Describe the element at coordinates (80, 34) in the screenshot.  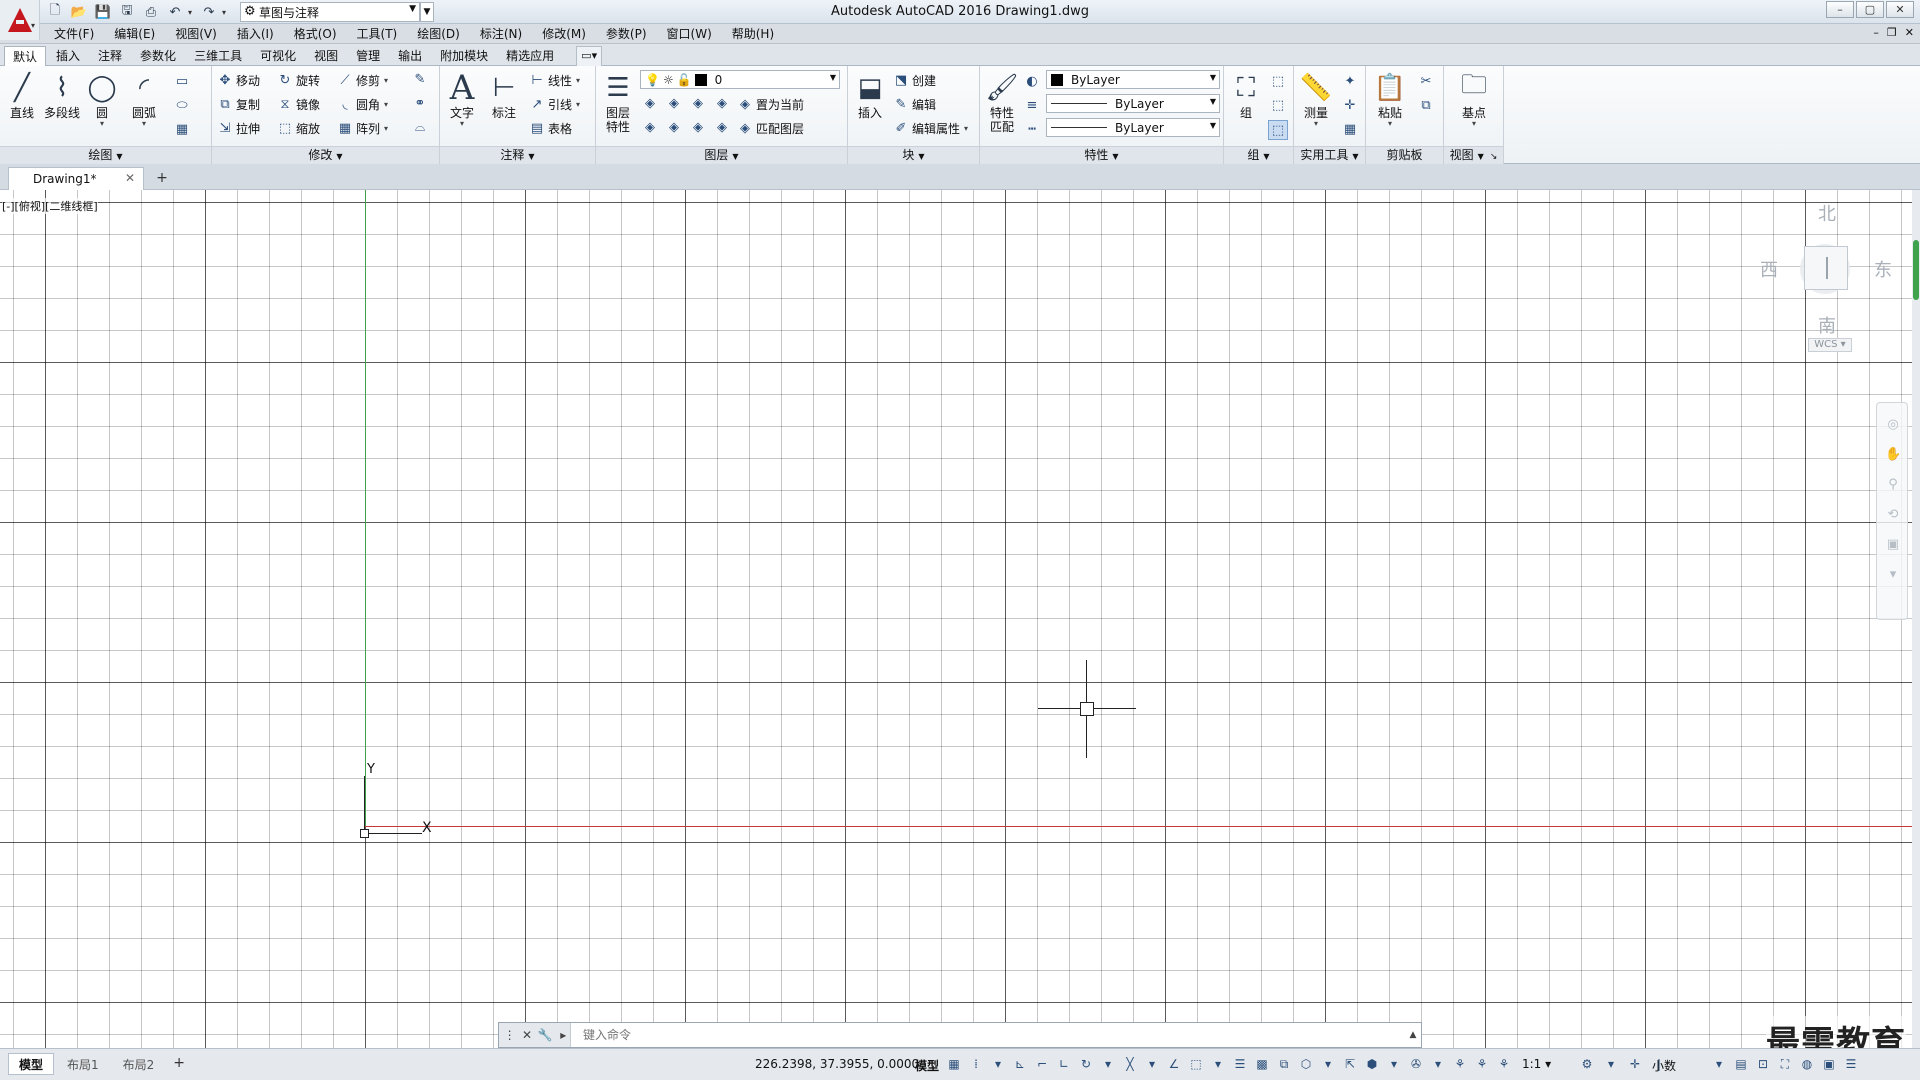
I see `menu-file: 文件(F)` at that location.